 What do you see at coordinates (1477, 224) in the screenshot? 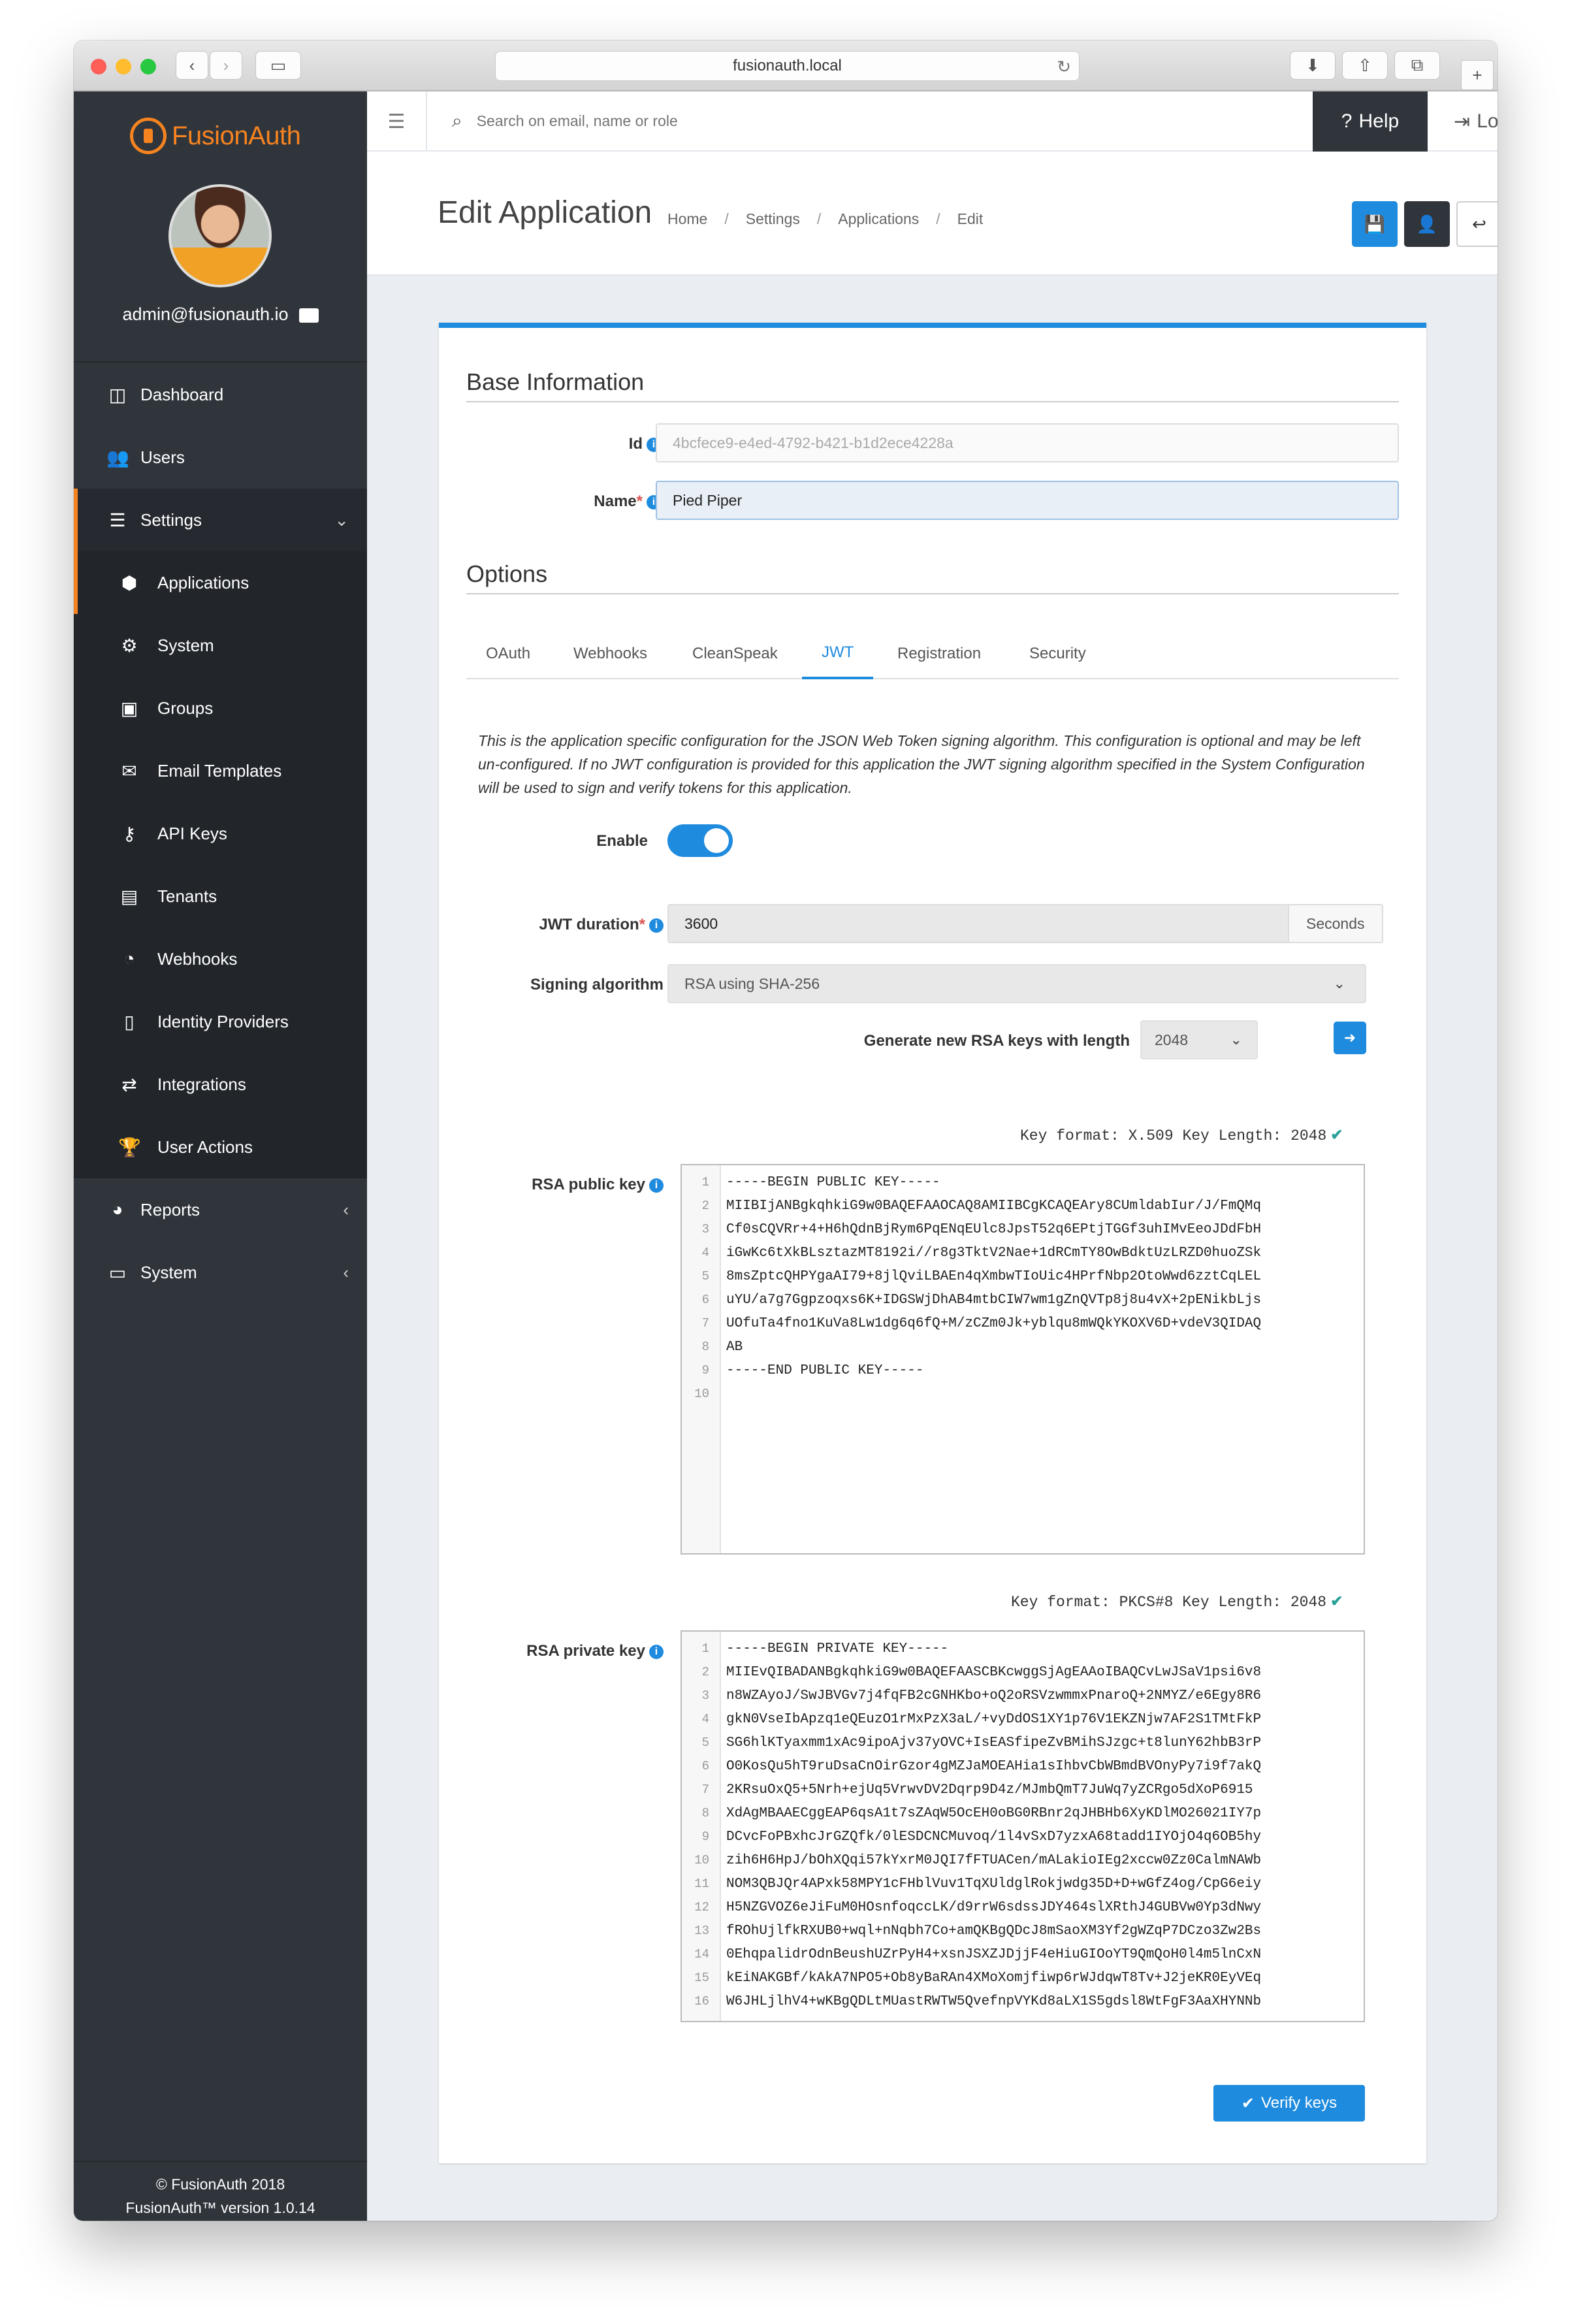
I see `back-button: ↩` at bounding box center [1477, 224].